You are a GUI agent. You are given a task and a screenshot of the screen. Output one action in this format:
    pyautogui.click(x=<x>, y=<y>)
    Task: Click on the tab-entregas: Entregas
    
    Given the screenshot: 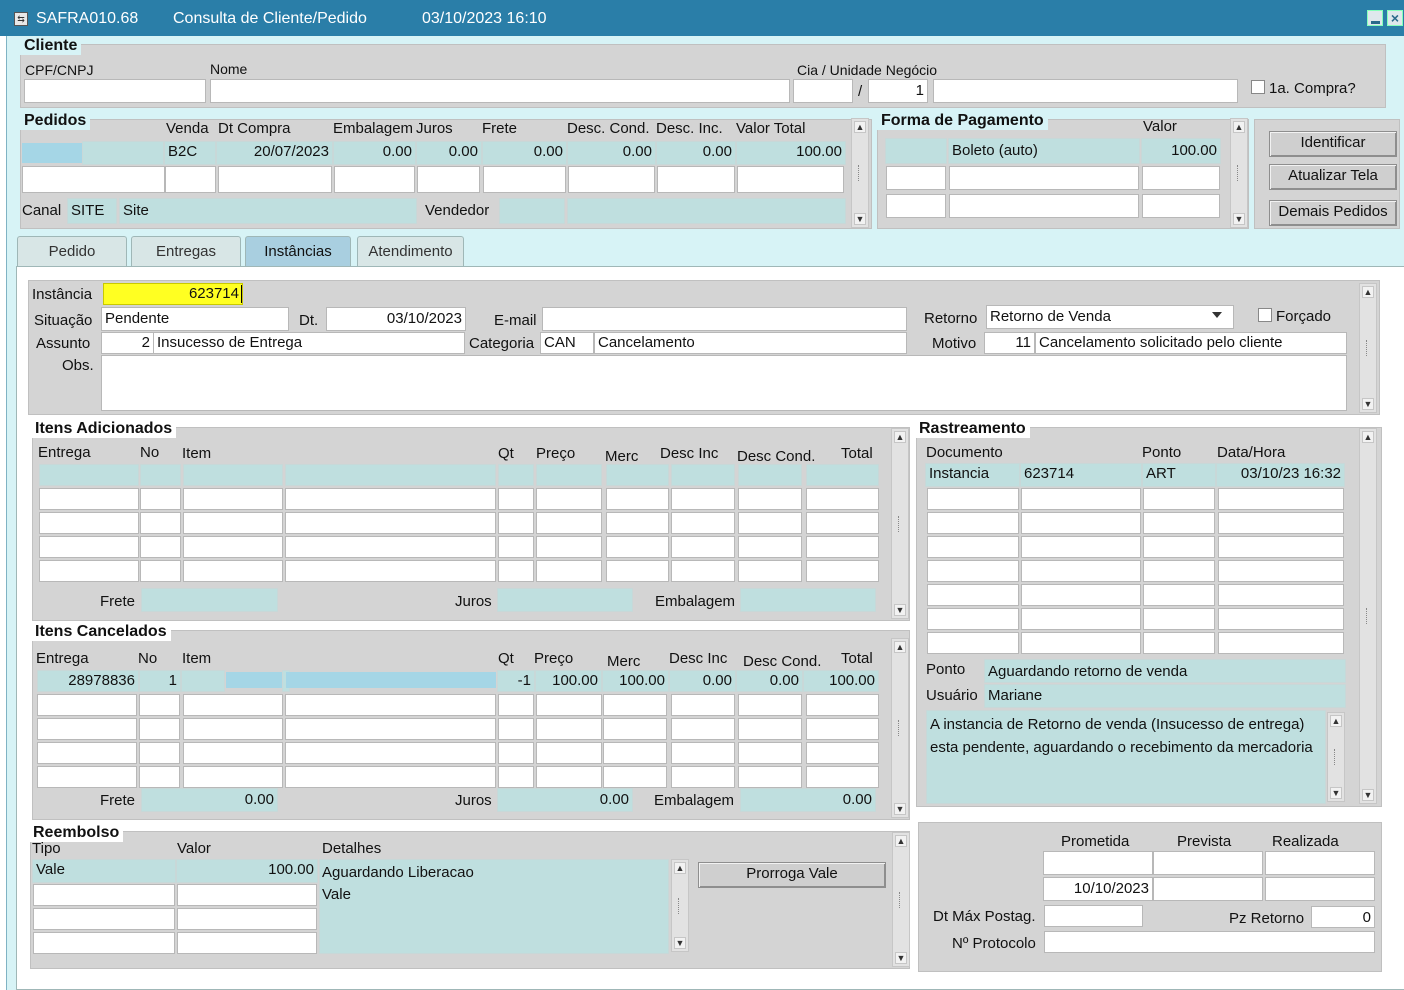 What is the action you would take?
    pyautogui.click(x=186, y=251)
    